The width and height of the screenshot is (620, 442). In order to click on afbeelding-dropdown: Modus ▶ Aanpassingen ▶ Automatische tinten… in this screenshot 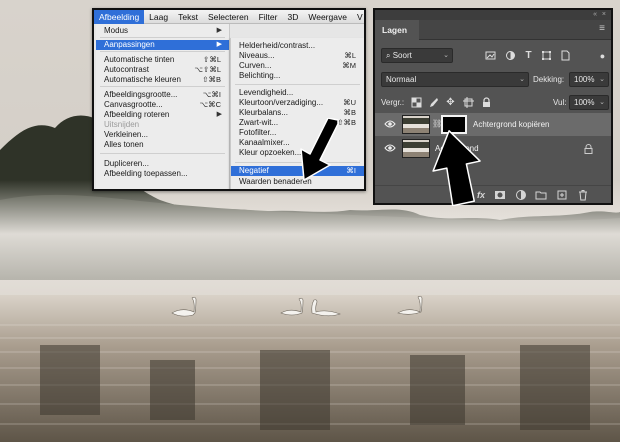, I will do `click(163, 106)`.